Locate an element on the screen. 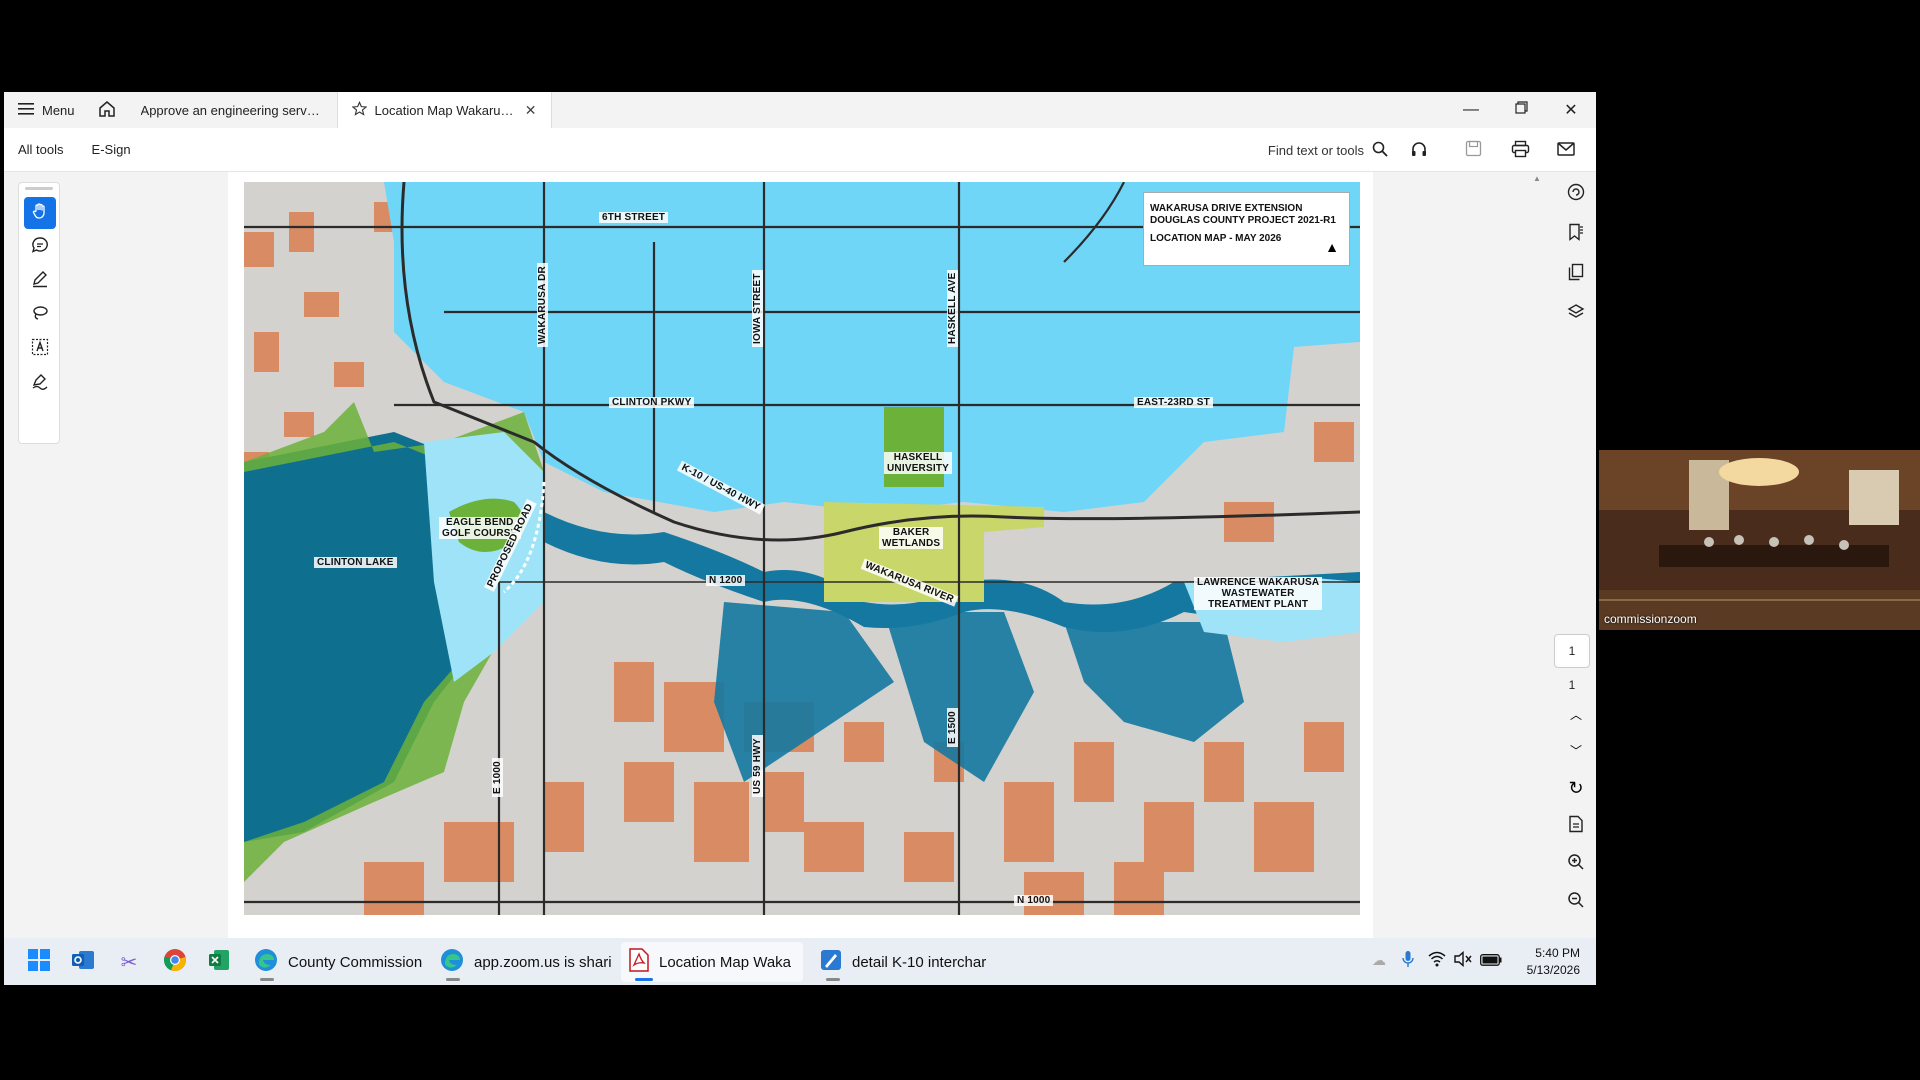 This screenshot has width=1920, height=1080. chevron-down-icon: ﹀ is located at coordinates (1575, 750).